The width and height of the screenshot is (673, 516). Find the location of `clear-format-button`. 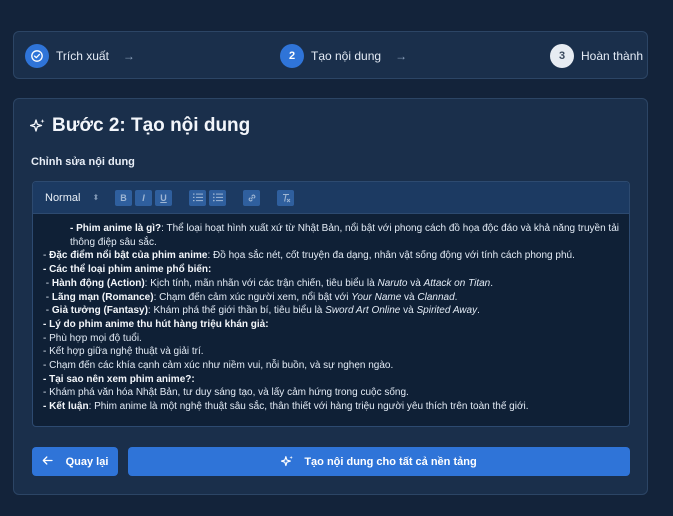

clear-format-button is located at coordinates (285, 197).